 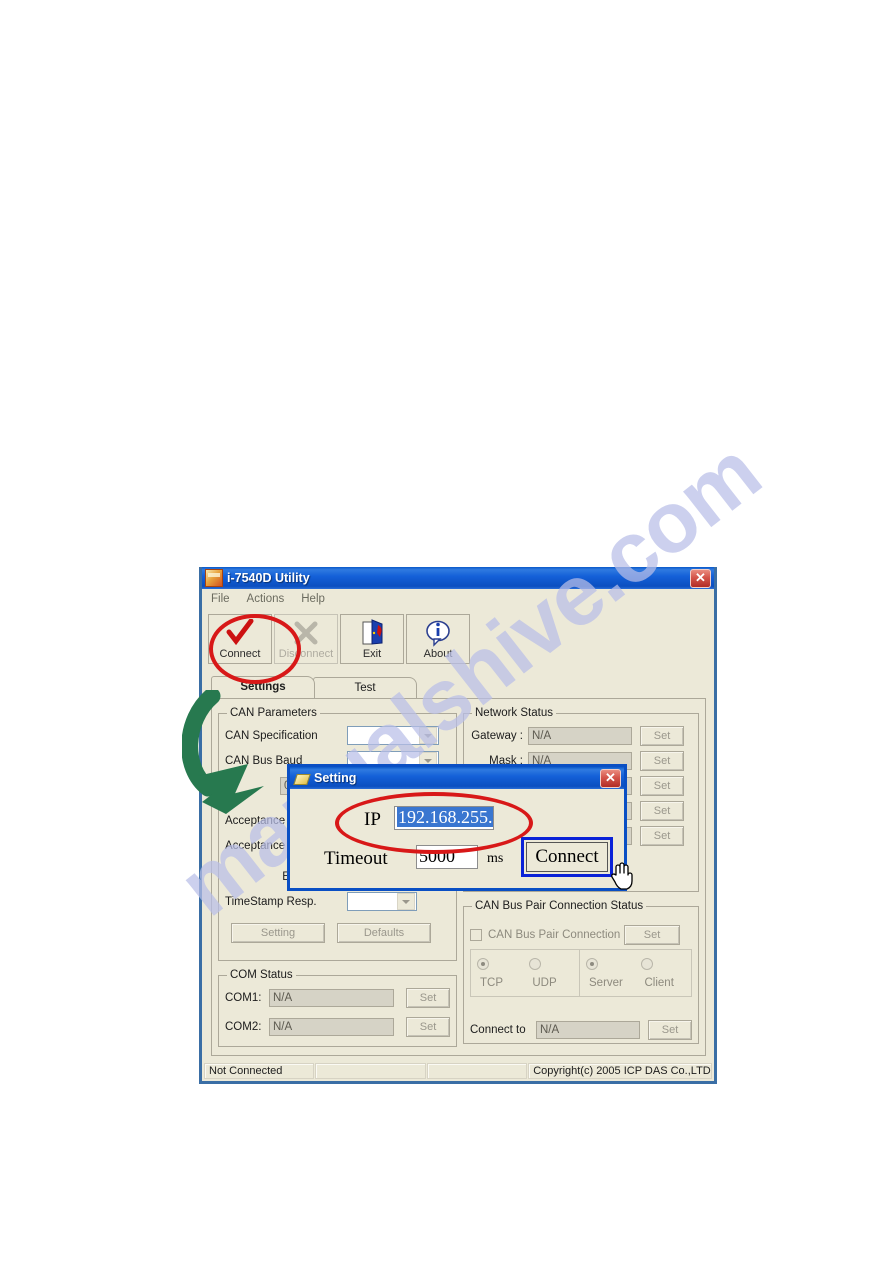 What do you see at coordinates (337, 735) in the screenshot?
I see `can-specification-row: CAN Specification` at bounding box center [337, 735].